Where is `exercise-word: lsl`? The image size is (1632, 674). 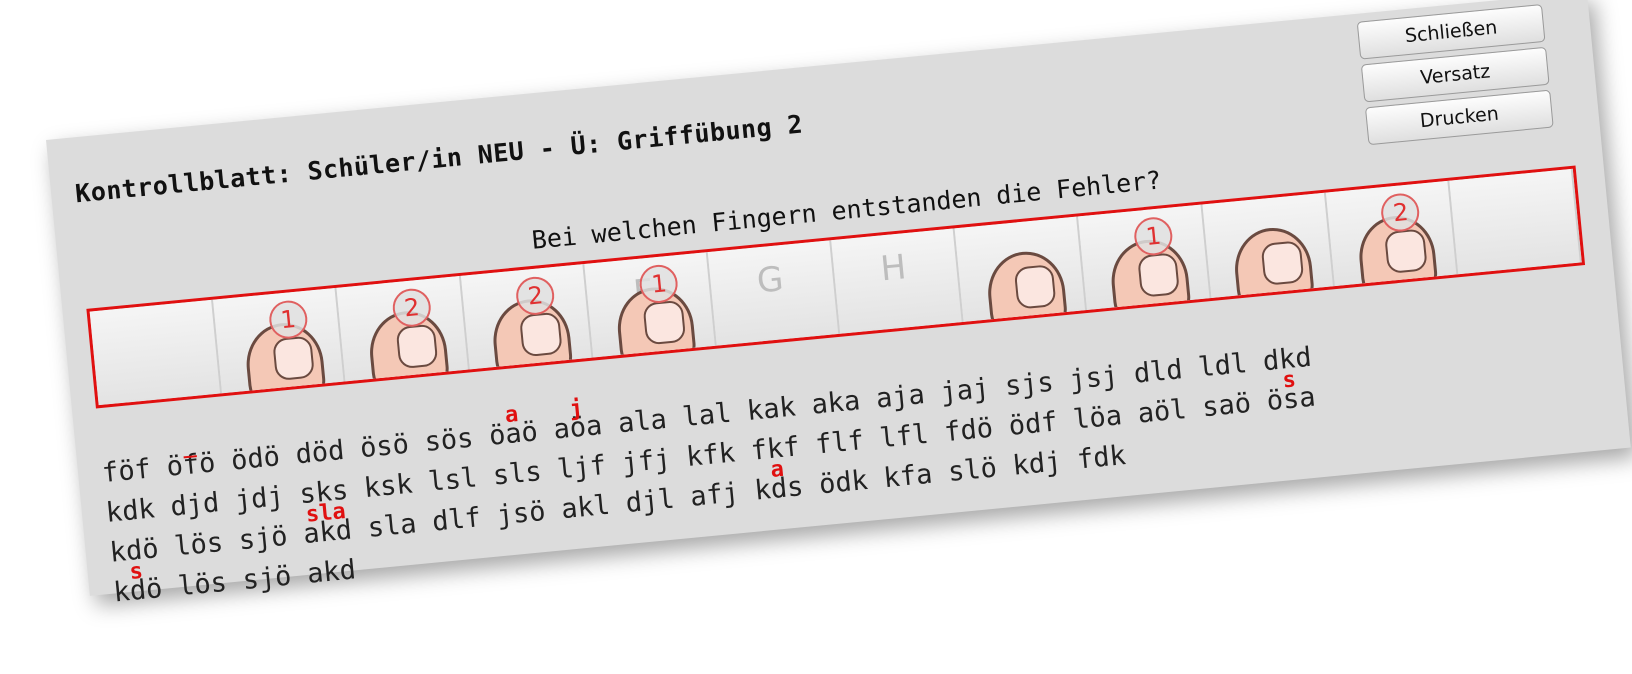
exercise-word: lsl is located at coordinates (453, 480).